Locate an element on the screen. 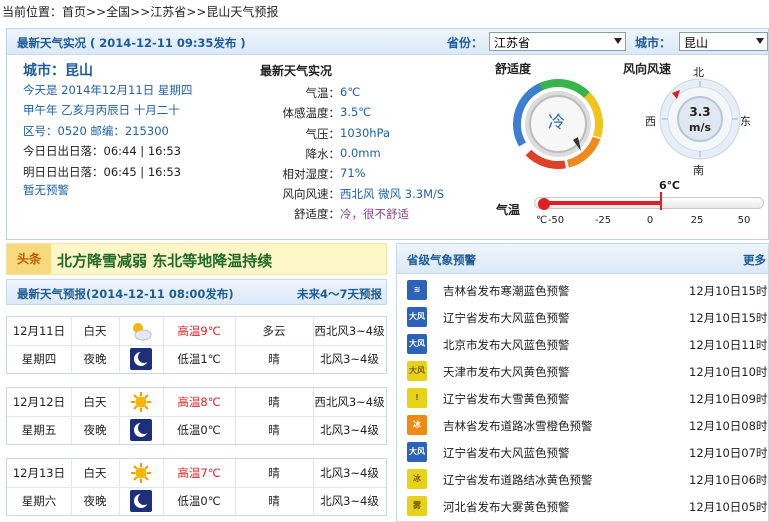 The width and height of the screenshot is (769, 522). headline-banner: 头条 北方降雪减弱 东北等地降温持续 is located at coordinates (196, 259).